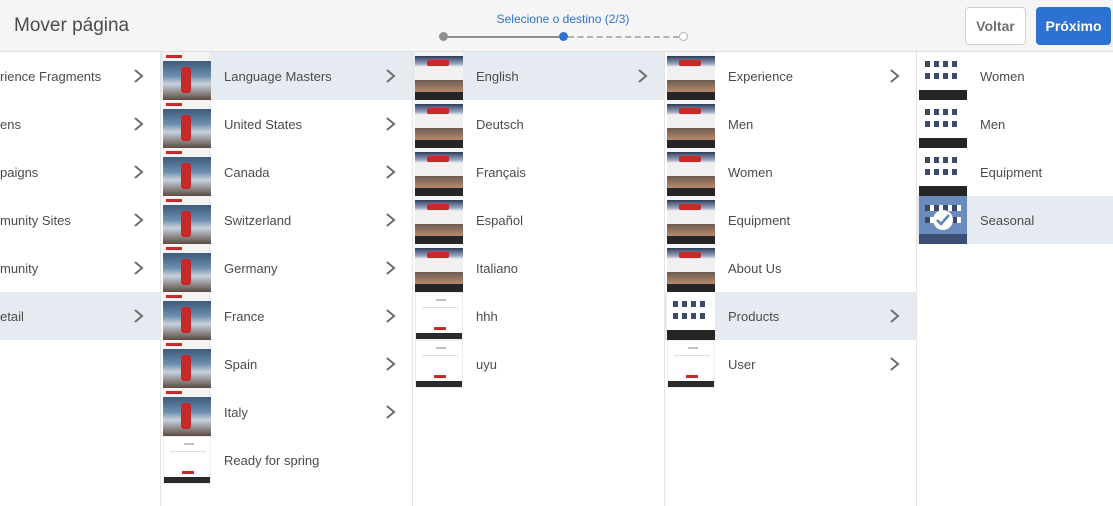 The height and width of the screenshot is (506, 1113). Describe the element at coordinates (286, 172) in the screenshot. I see `column-item: Canada` at that location.